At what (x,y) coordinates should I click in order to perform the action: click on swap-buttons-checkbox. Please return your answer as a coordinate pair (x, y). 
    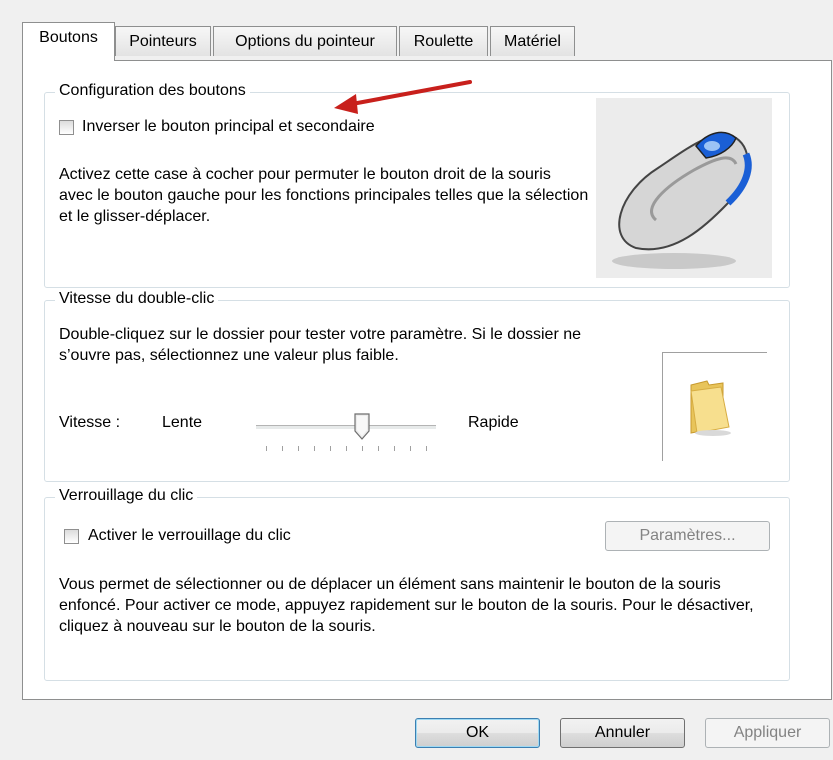
    Looking at the image, I should click on (66, 127).